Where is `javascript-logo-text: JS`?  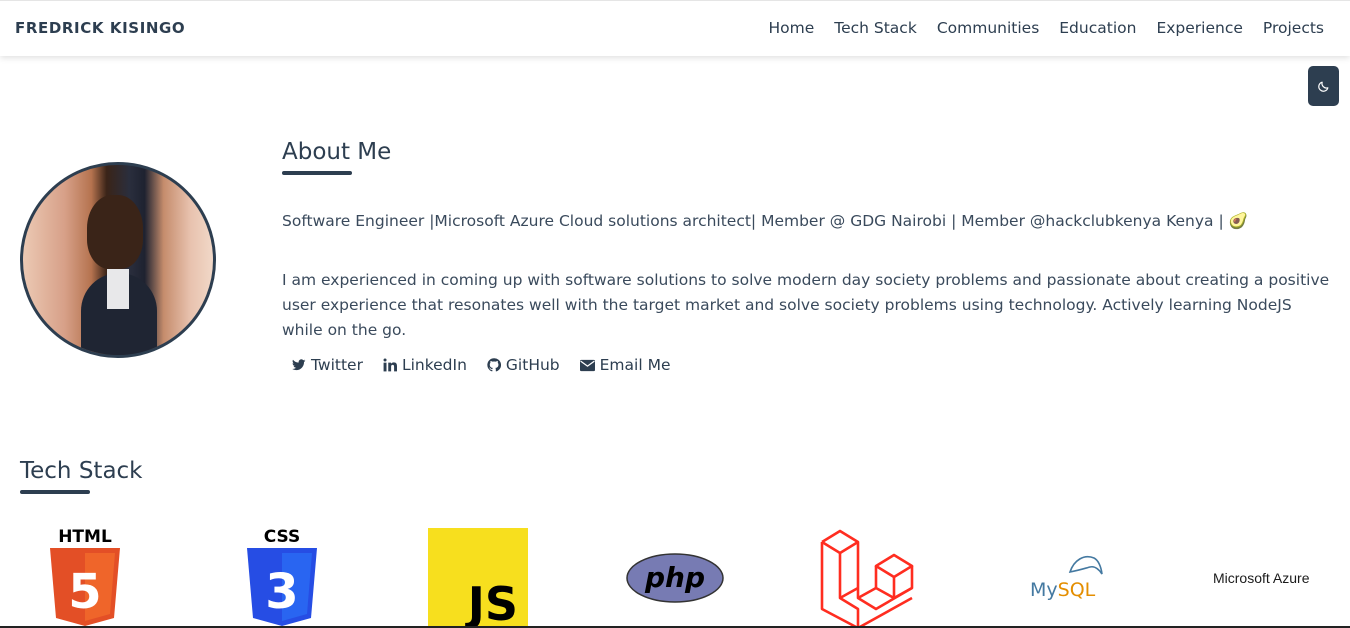 javascript-logo-text: JS is located at coordinates (491, 602).